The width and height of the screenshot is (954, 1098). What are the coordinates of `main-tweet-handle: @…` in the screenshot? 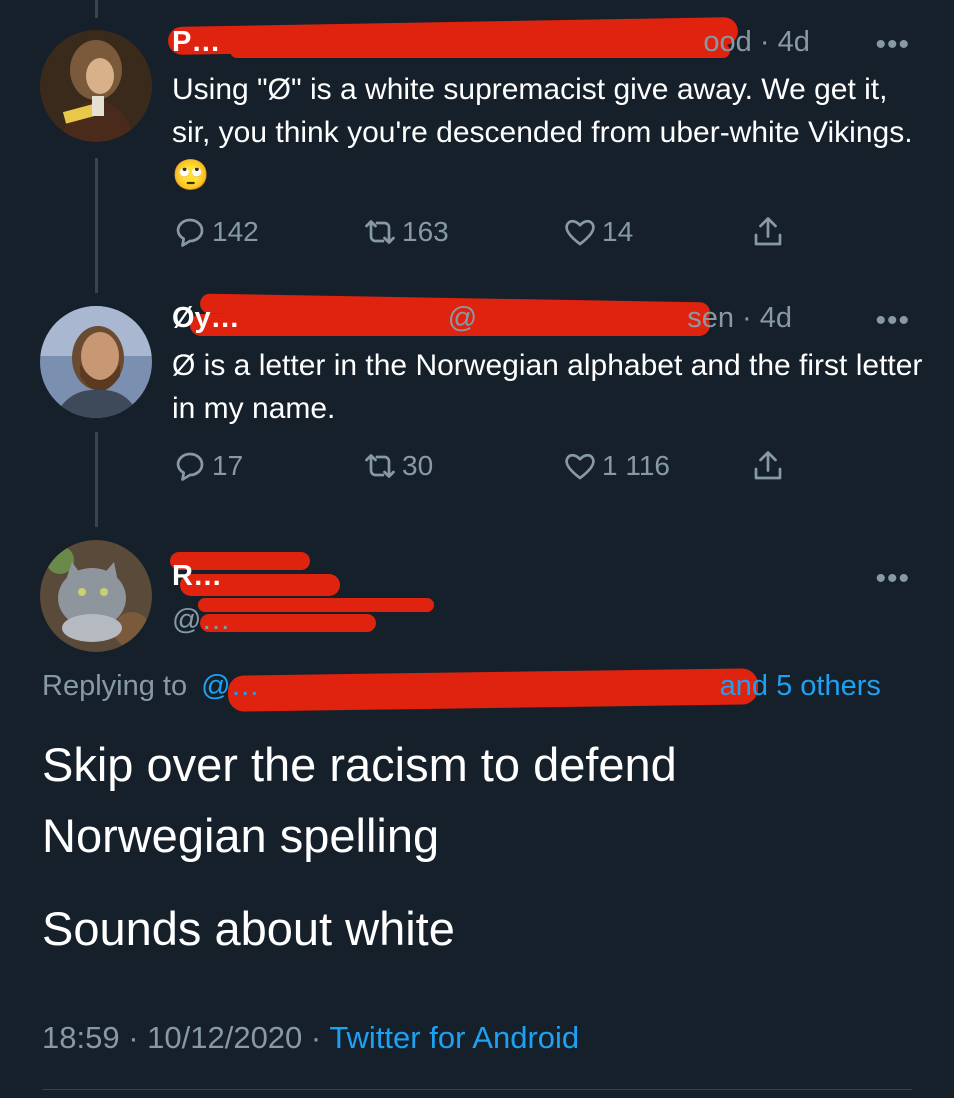 It's located at (201, 624).